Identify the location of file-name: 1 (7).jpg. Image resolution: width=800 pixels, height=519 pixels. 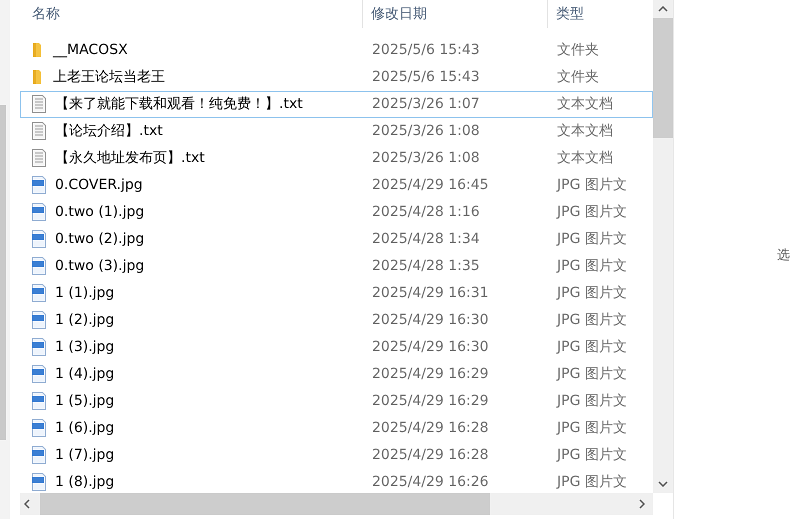
(84, 455).